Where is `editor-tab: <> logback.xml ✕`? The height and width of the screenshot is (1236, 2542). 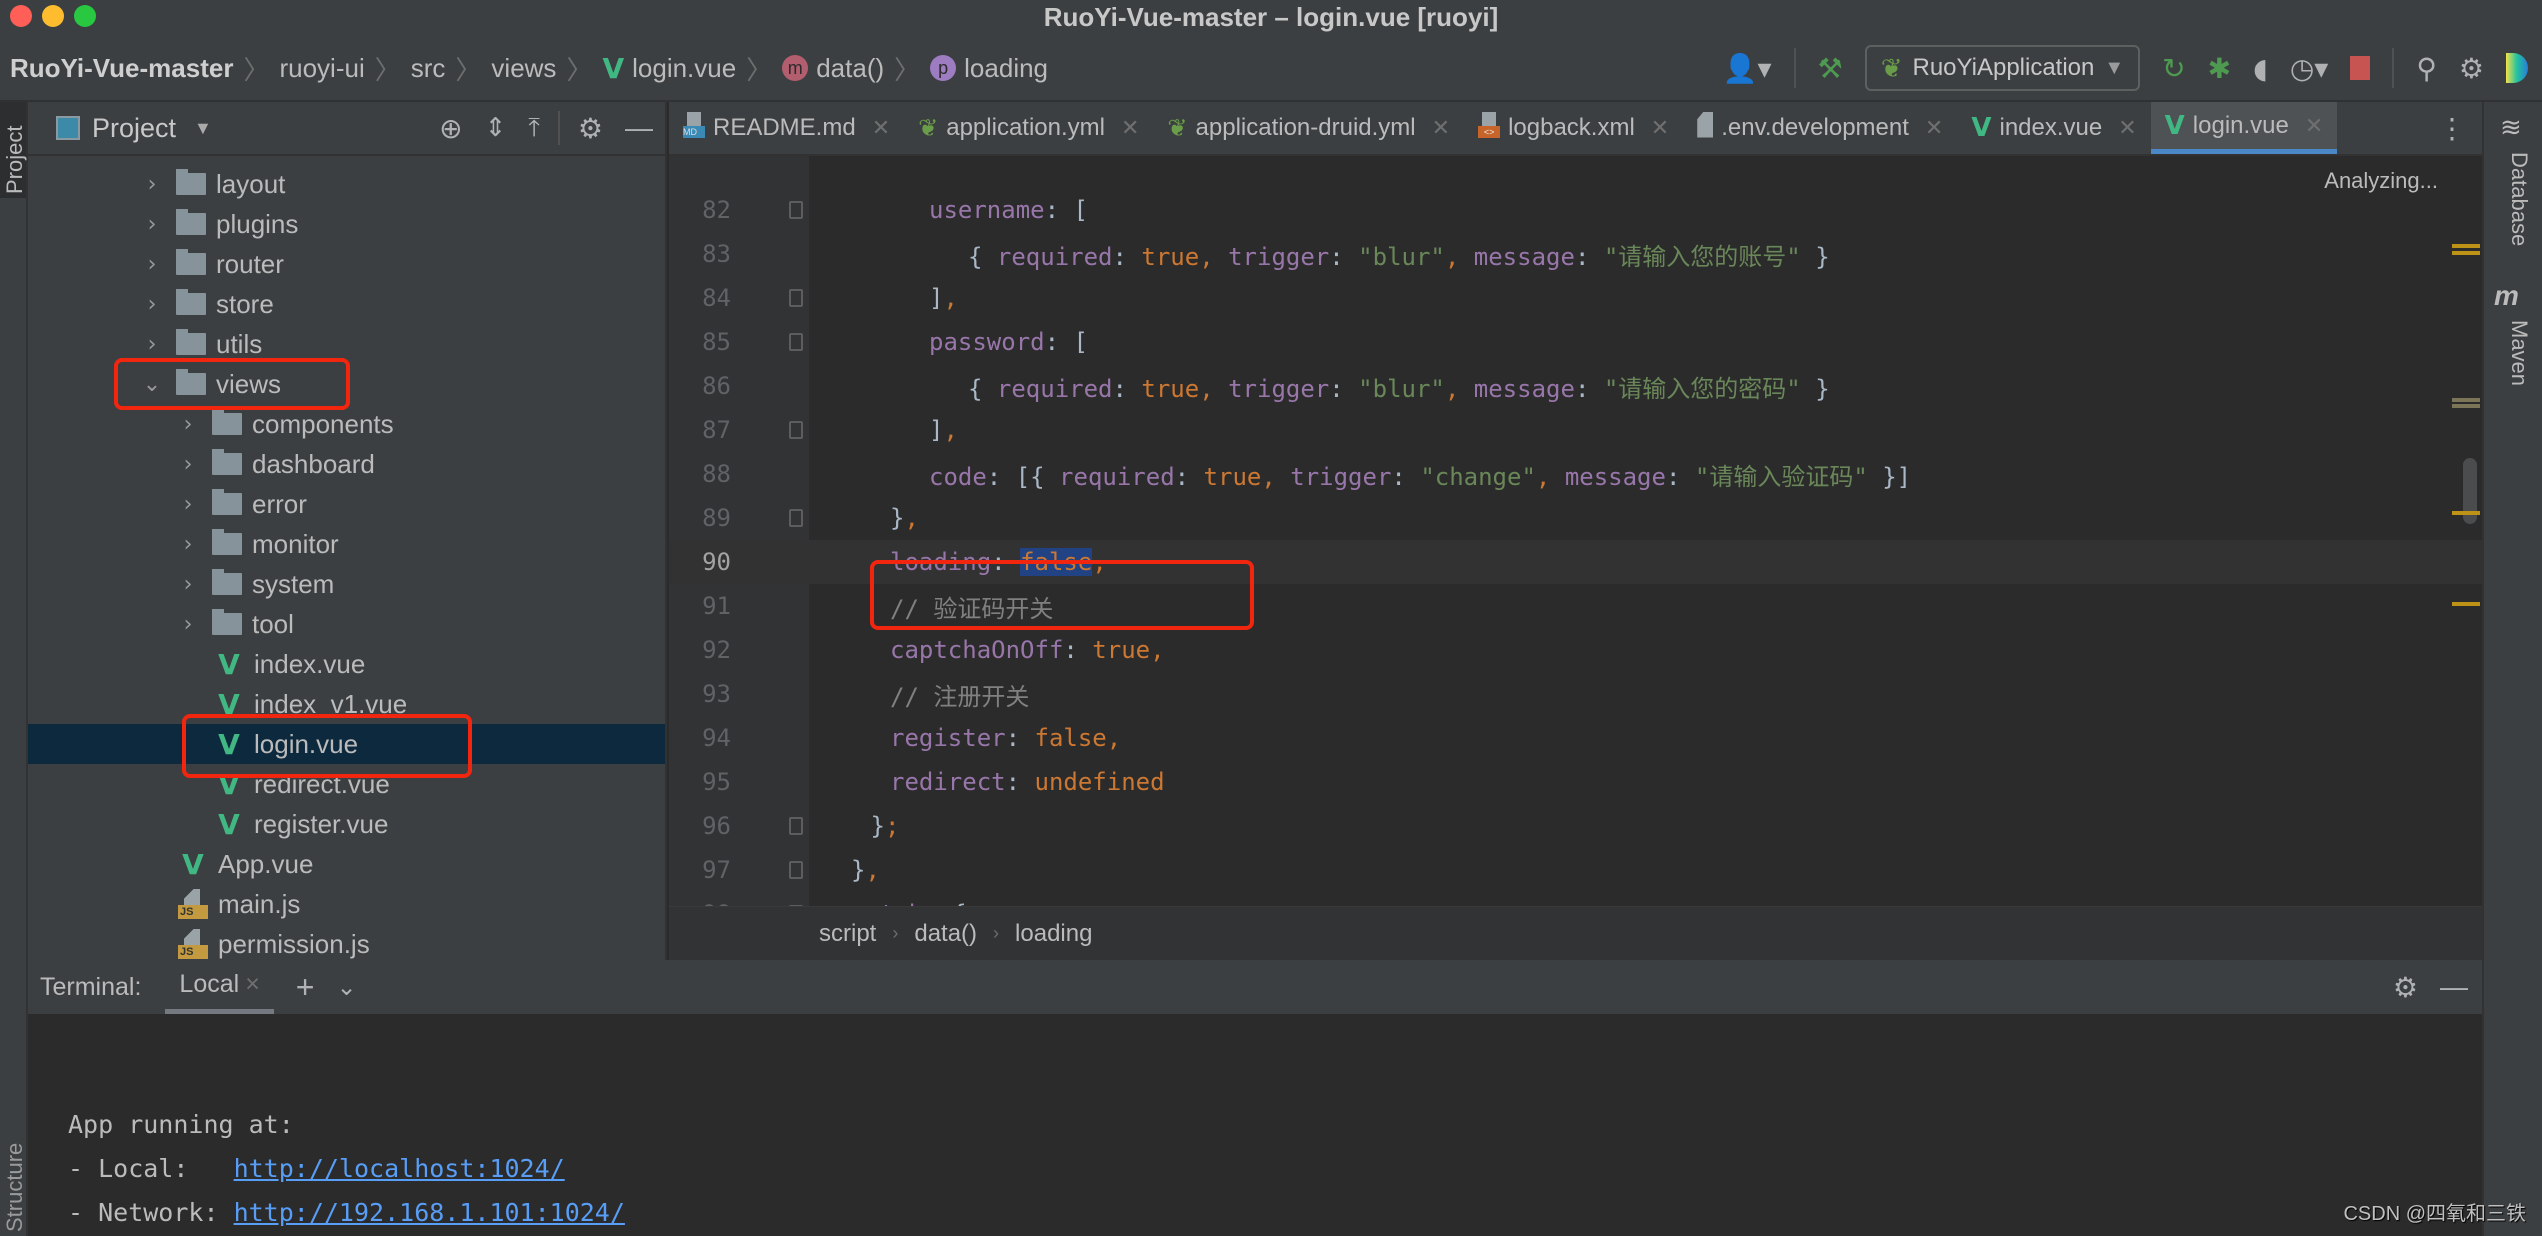 editor-tab: <> logback.xml ✕ is located at coordinates (1573, 128).